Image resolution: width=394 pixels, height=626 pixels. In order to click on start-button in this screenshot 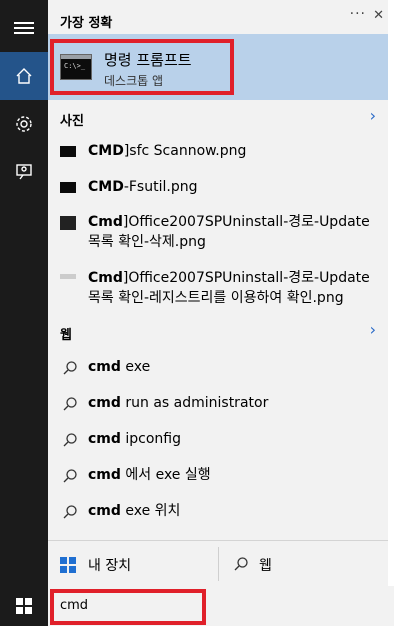, I will do `click(24, 606)`.